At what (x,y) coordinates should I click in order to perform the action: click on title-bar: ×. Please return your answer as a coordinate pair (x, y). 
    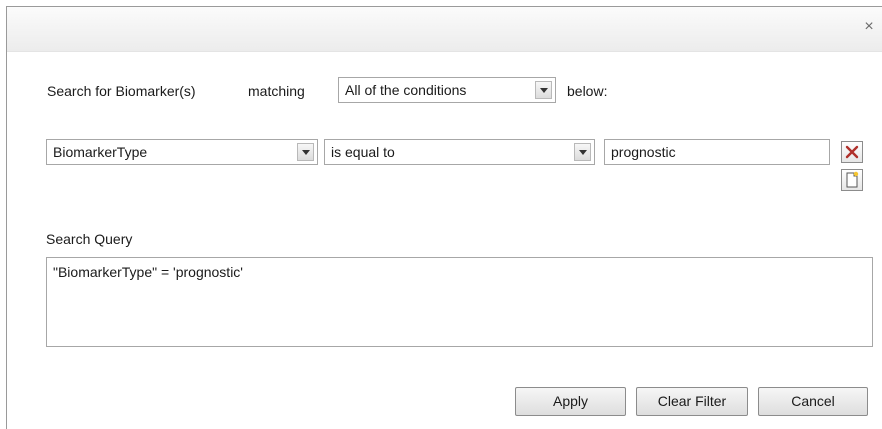
    Looking at the image, I should click on (444, 29).